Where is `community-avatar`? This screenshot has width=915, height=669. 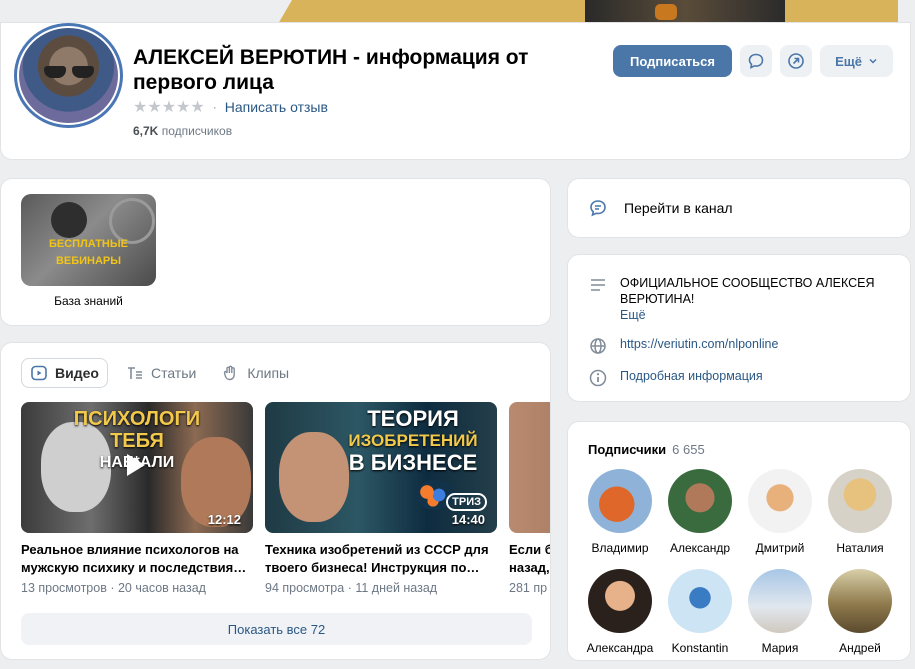 community-avatar is located at coordinates (68, 75).